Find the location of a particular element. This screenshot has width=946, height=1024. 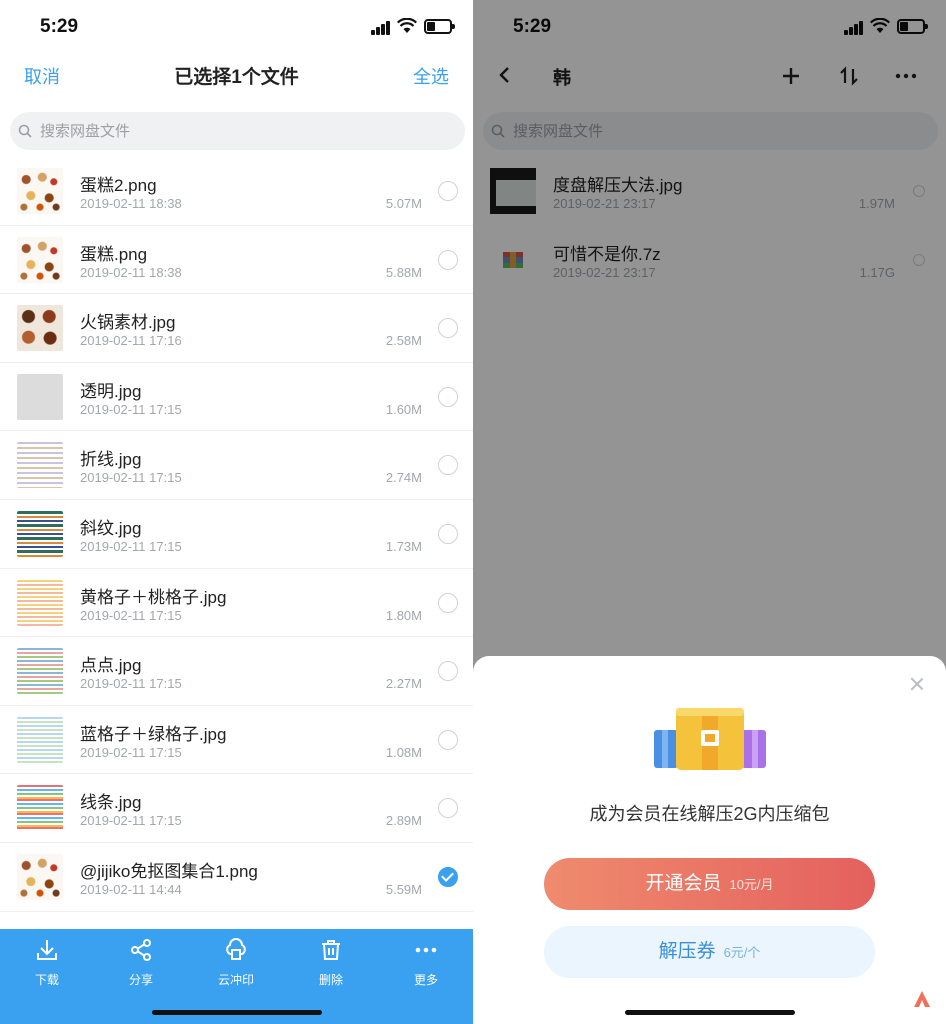

unzip-voucher-label: 解压券 is located at coordinates (687, 951).